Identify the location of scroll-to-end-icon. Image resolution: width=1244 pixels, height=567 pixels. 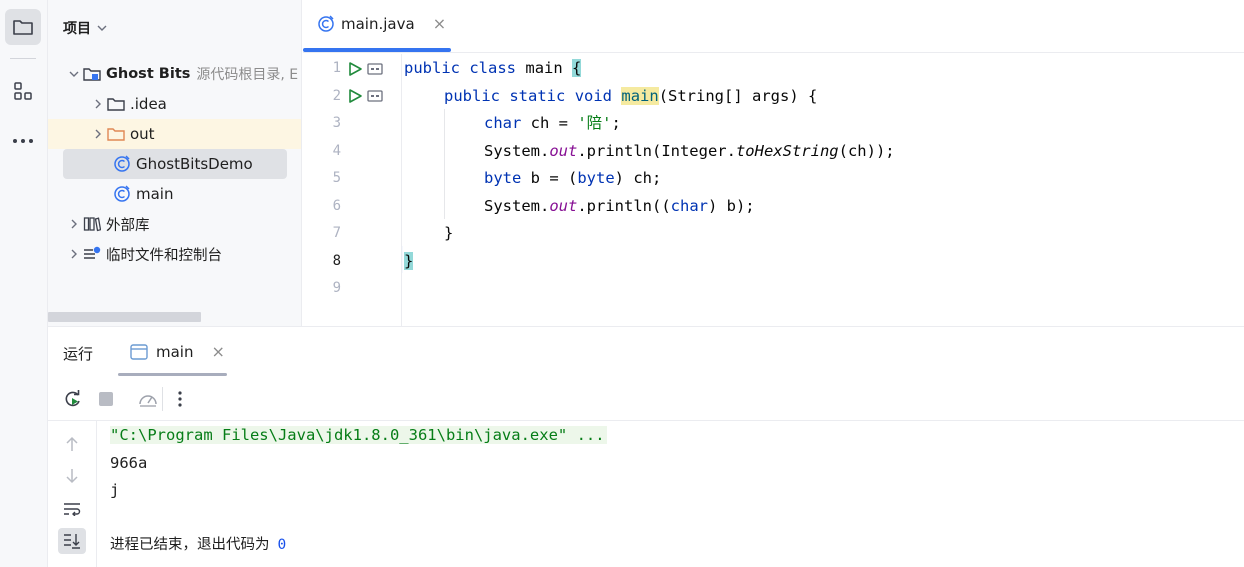
(72, 541).